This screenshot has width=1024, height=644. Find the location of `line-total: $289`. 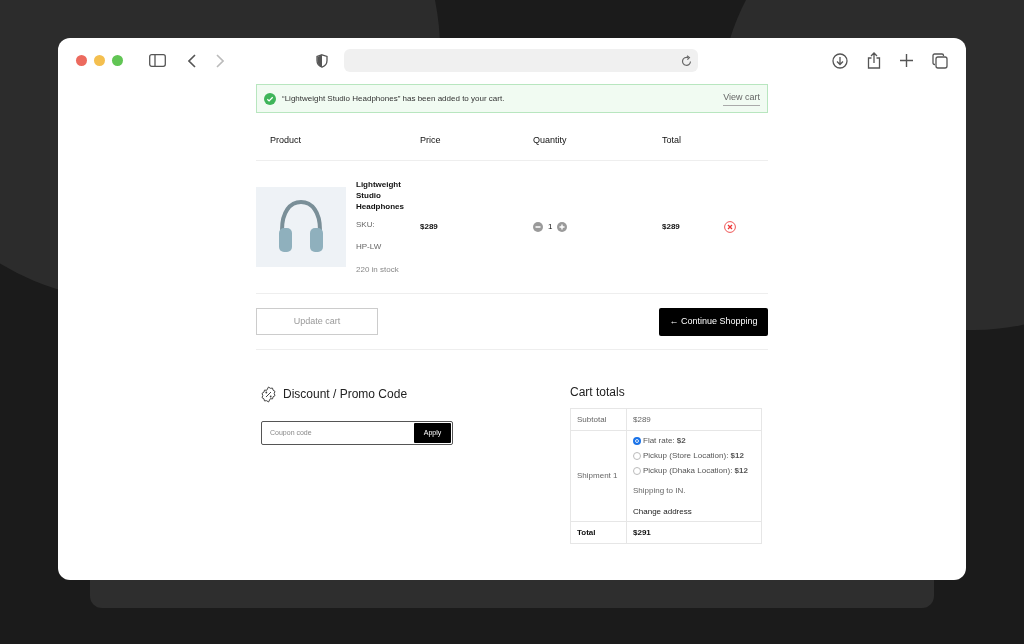

line-total: $289 is located at coordinates (671, 226).